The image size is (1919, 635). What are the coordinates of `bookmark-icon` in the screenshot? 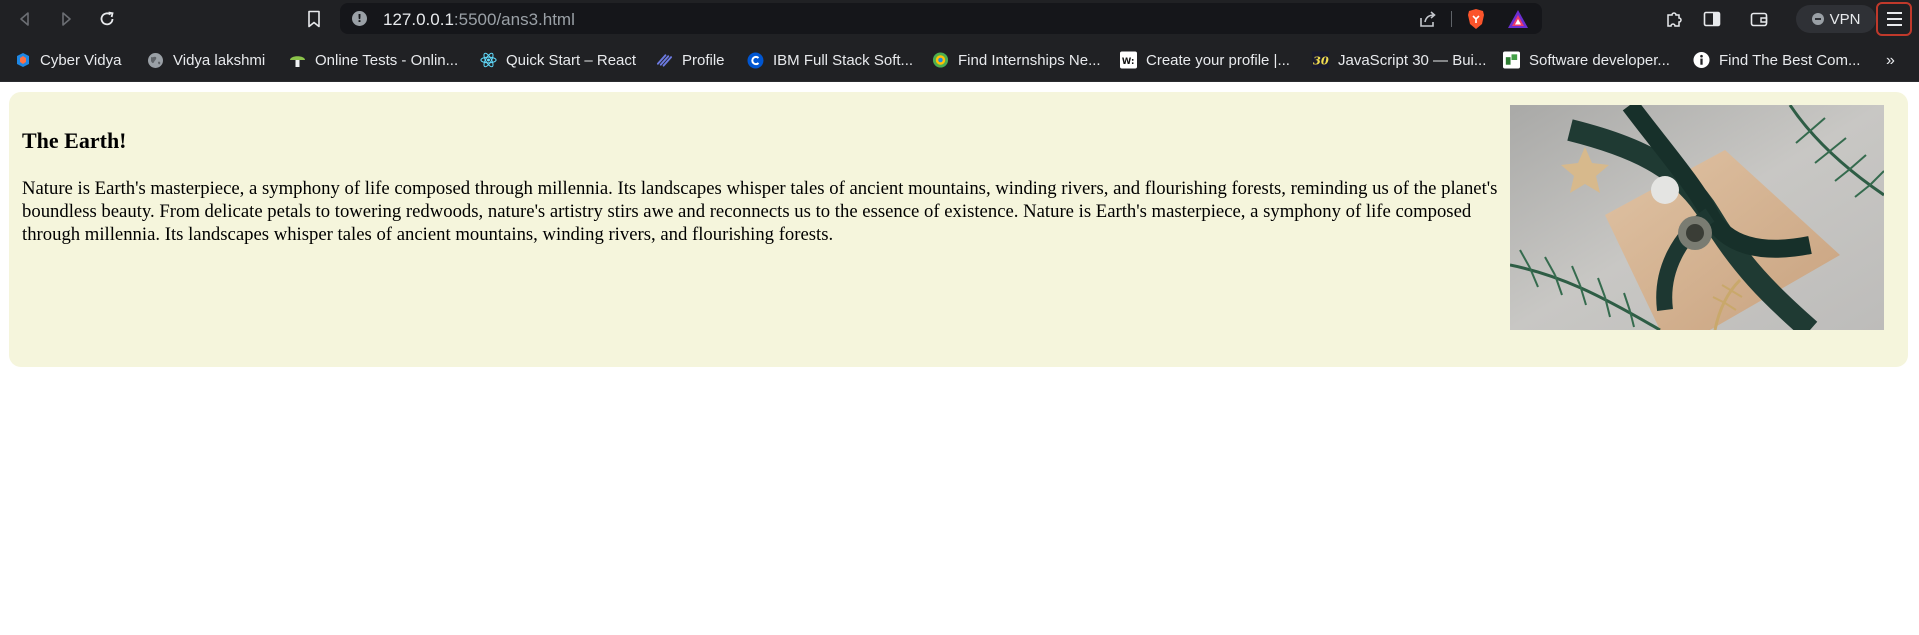 It's located at (314, 19).